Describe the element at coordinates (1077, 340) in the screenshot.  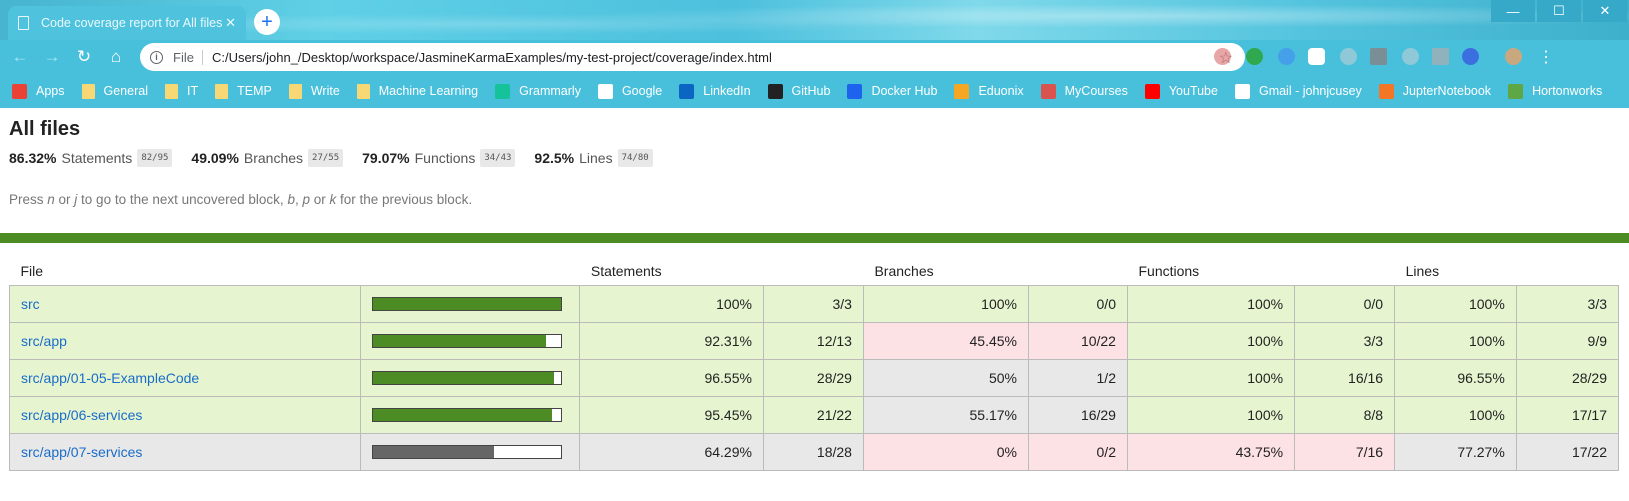
I see `branches-fraction: 10/22` at that location.